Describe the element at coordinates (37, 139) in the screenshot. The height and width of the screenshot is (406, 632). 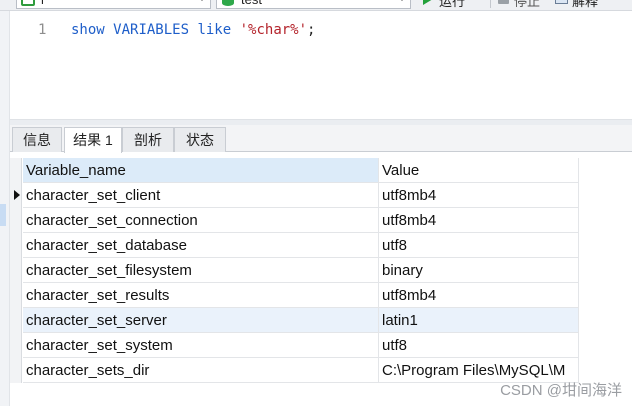
I see `tab-info: 信息` at that location.